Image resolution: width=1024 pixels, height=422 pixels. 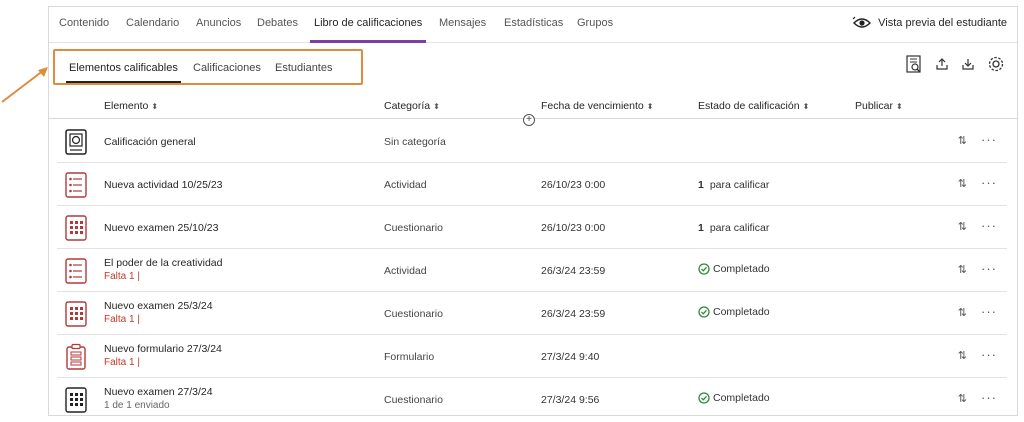 I want to click on header-fecha-vencimiento: Fecha de vencimiento ⬍, so click(x=597, y=106).